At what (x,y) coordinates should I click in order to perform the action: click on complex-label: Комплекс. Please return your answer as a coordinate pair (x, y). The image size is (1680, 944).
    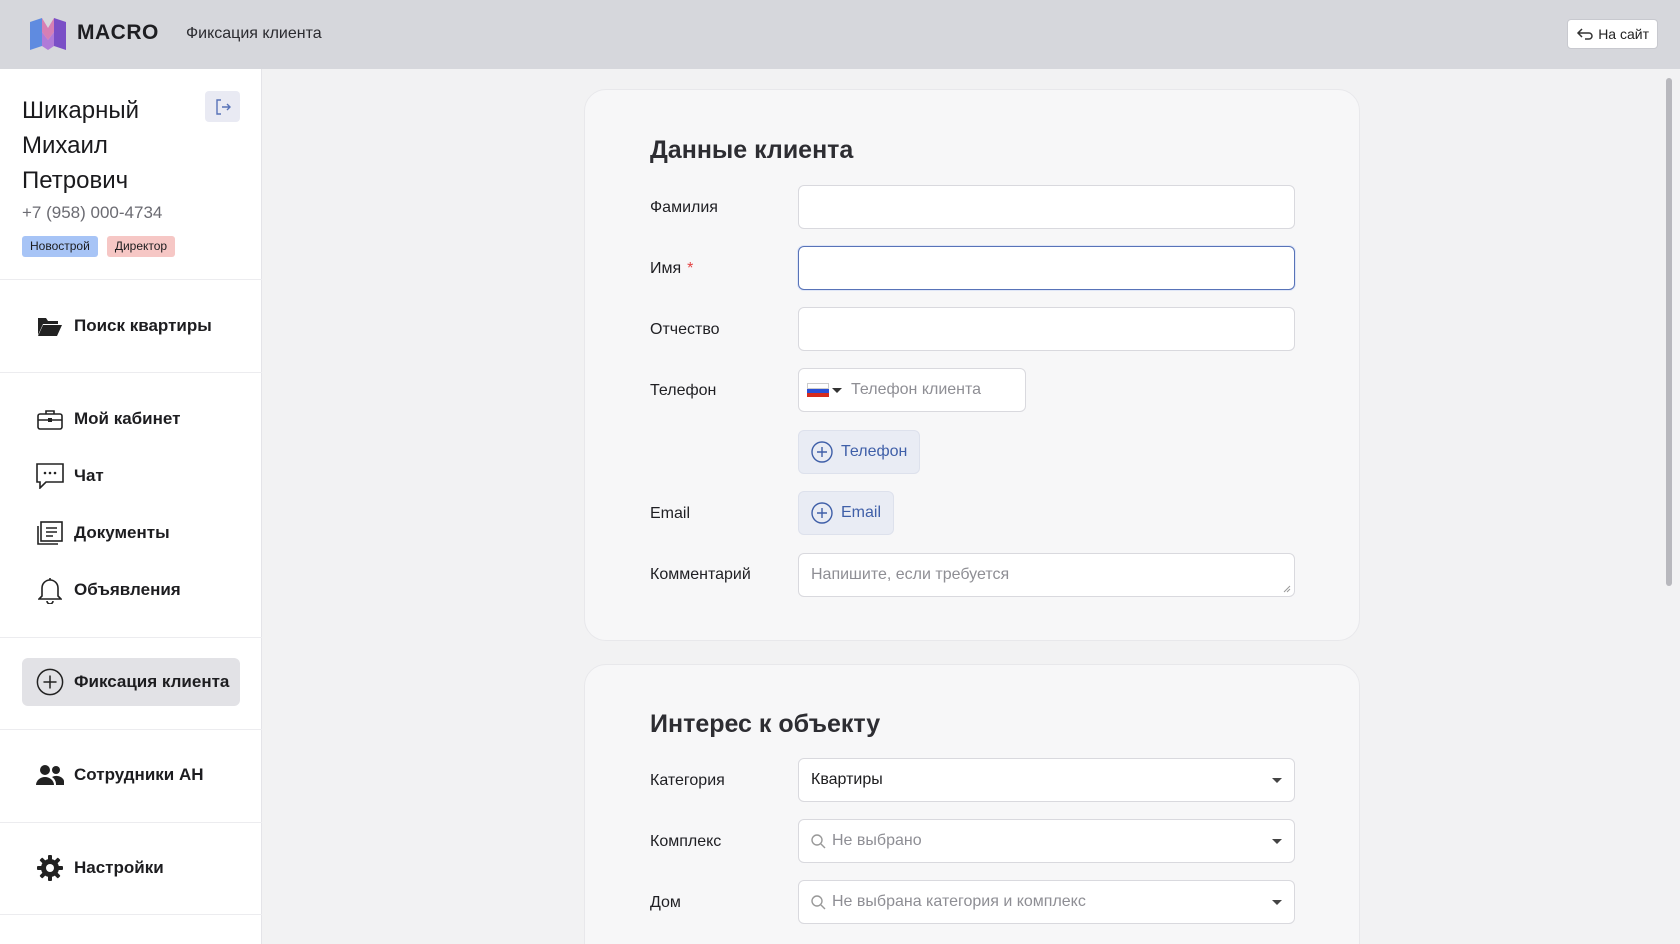
    Looking at the image, I should click on (686, 841).